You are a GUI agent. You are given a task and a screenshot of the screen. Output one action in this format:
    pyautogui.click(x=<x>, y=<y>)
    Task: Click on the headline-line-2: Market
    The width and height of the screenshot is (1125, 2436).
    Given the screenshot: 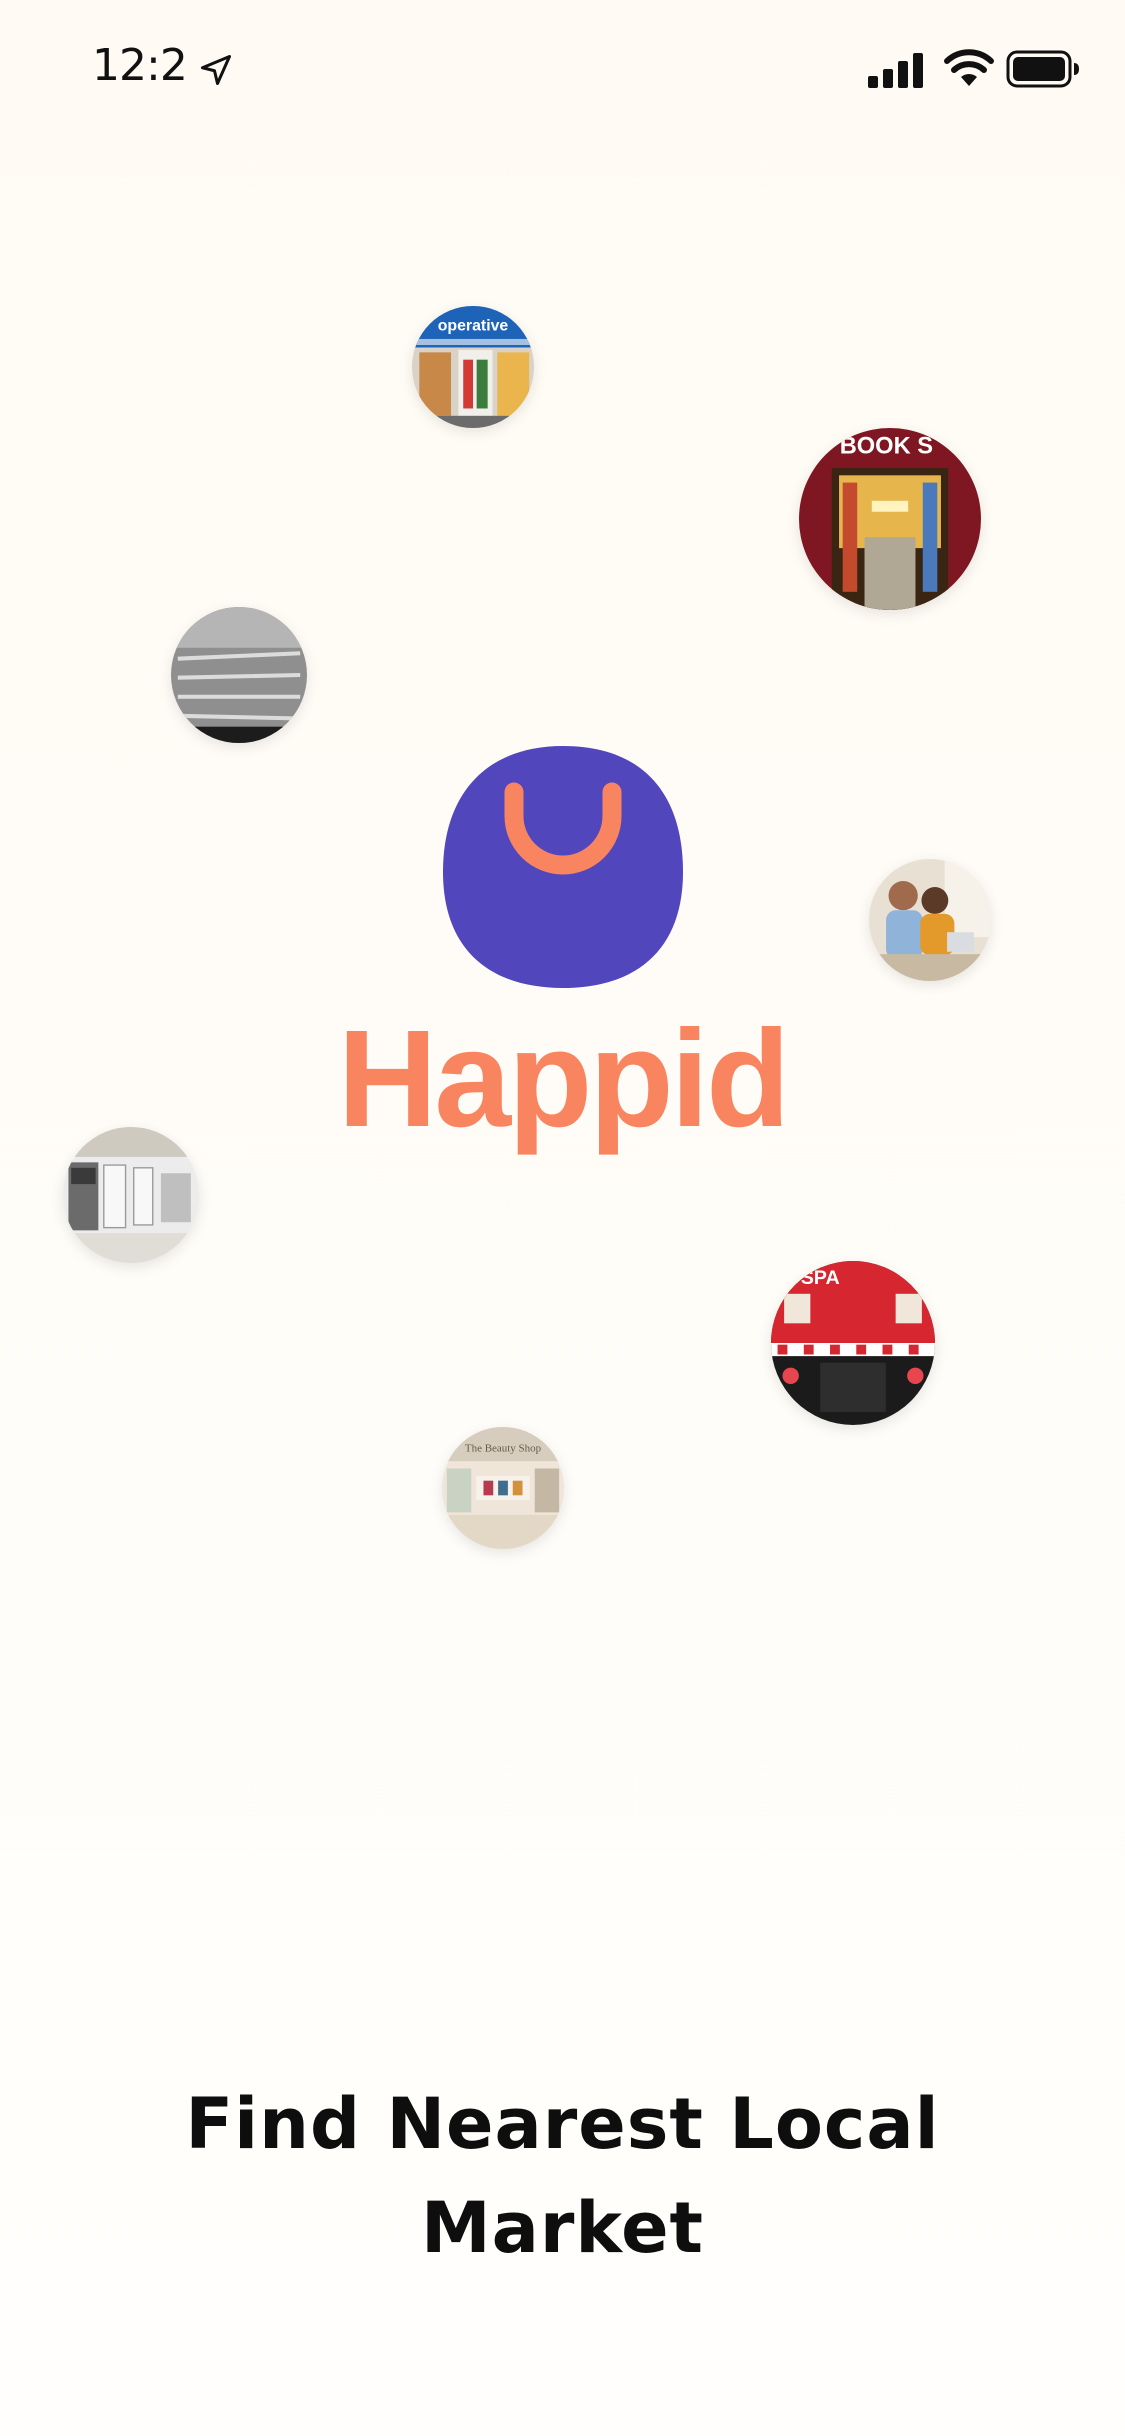 What is the action you would take?
    pyautogui.click(x=562, y=2228)
    